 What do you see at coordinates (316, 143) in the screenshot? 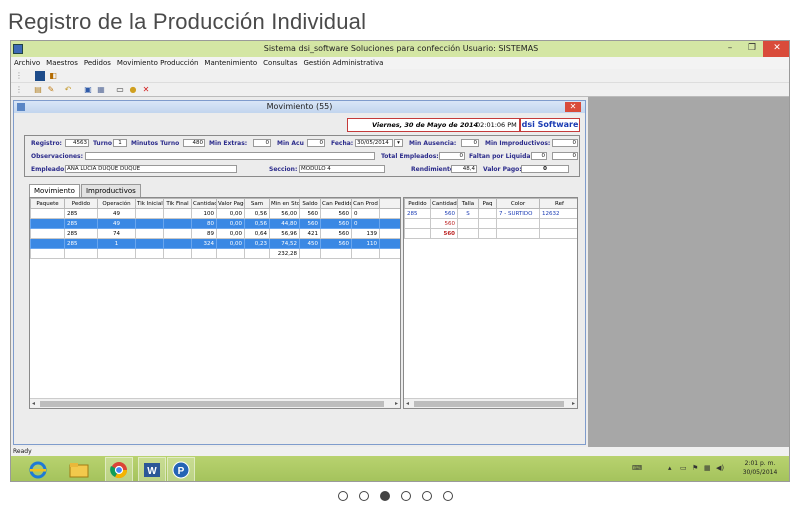
I see `min-acu-field: 0` at bounding box center [316, 143].